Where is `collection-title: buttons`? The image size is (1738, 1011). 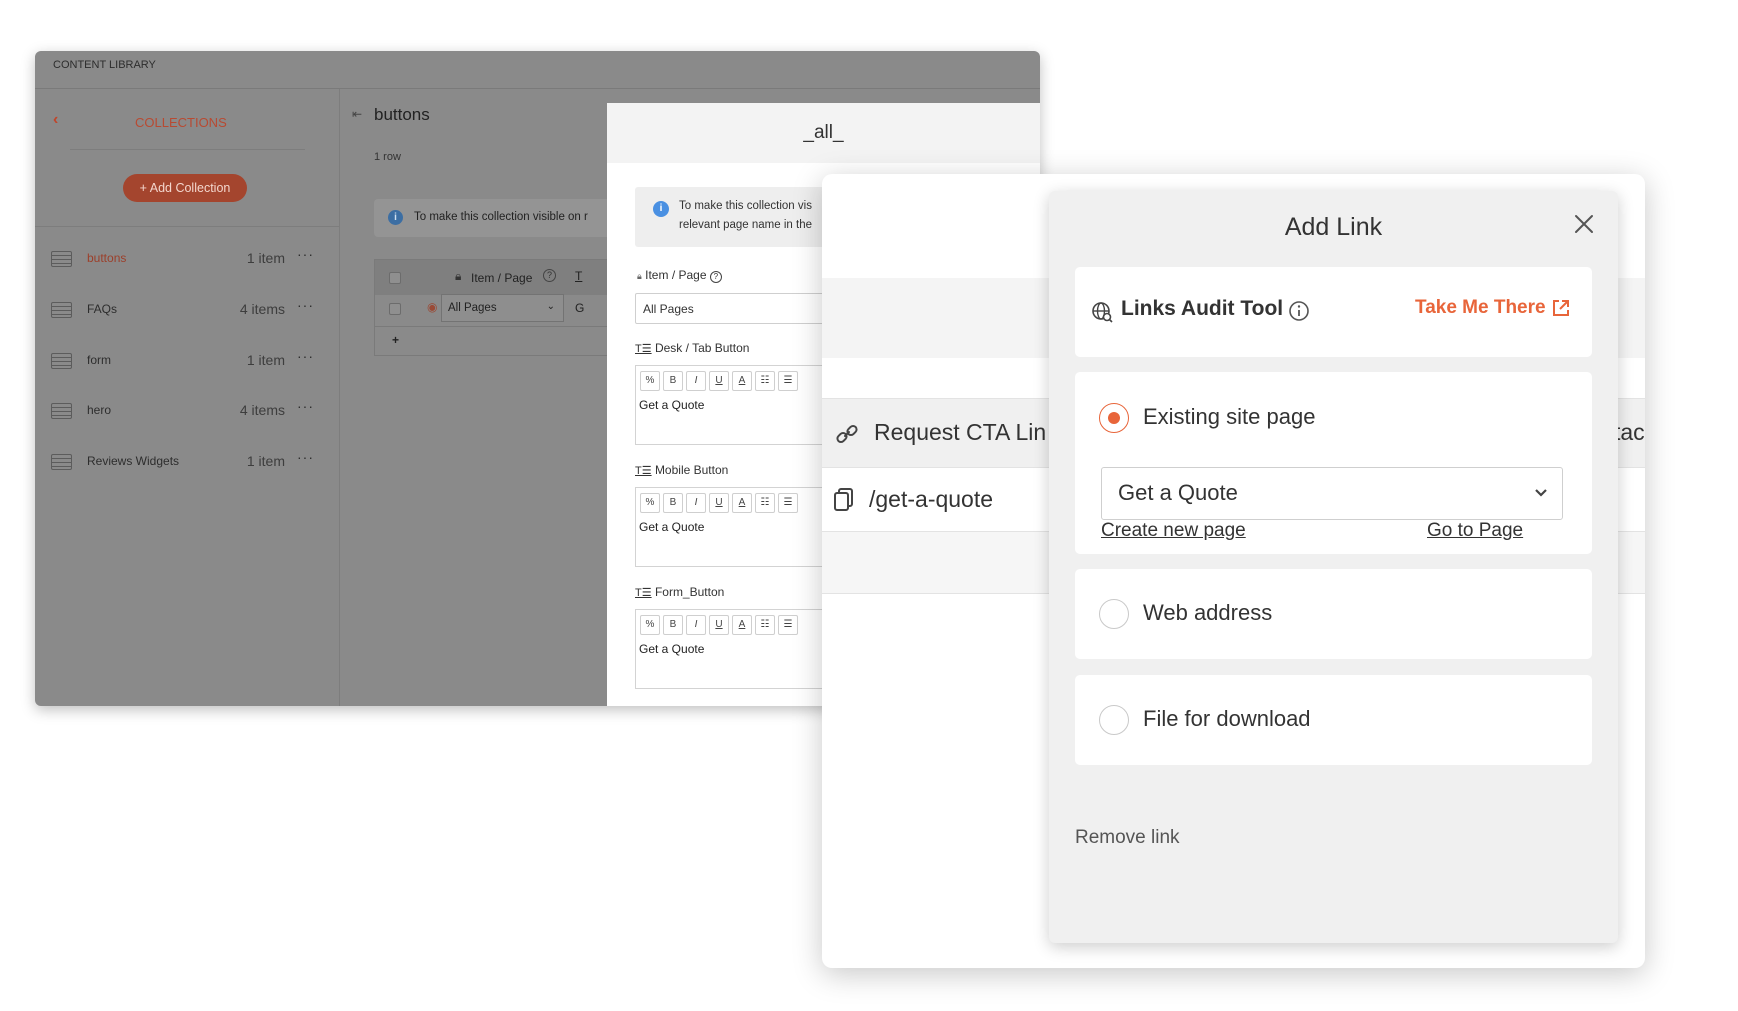 collection-title: buttons is located at coordinates (402, 114).